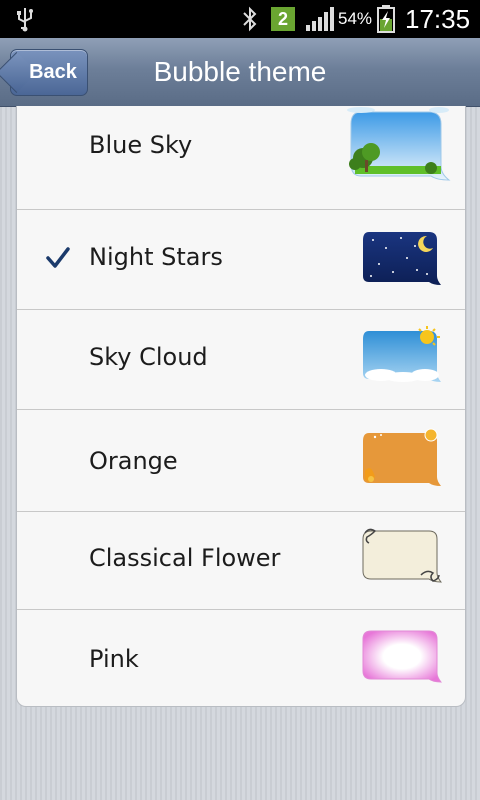 This screenshot has width=480, height=800. Describe the element at coordinates (320, 19) in the screenshot. I see `signal-icon` at that location.